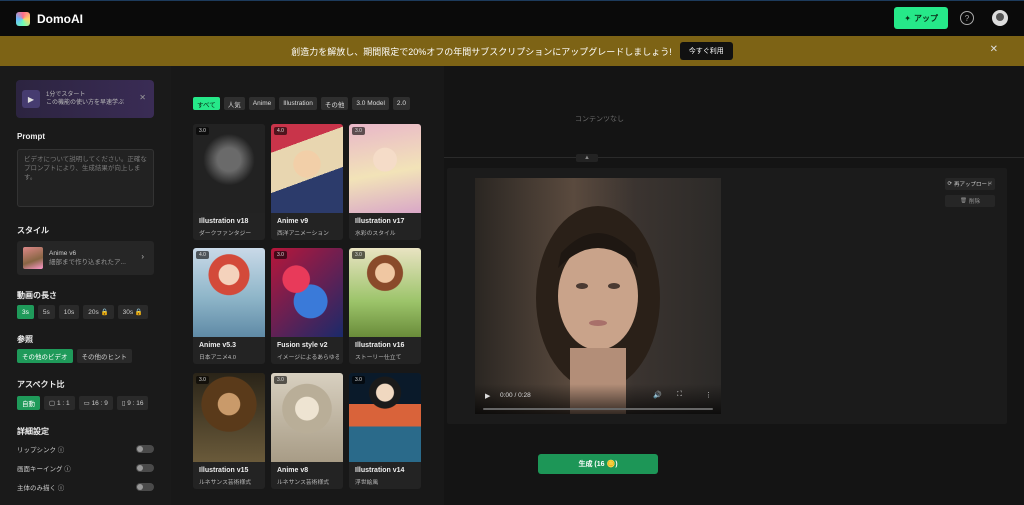  I want to click on aspect-option: ▭ 16 : 9, so click(95, 403).